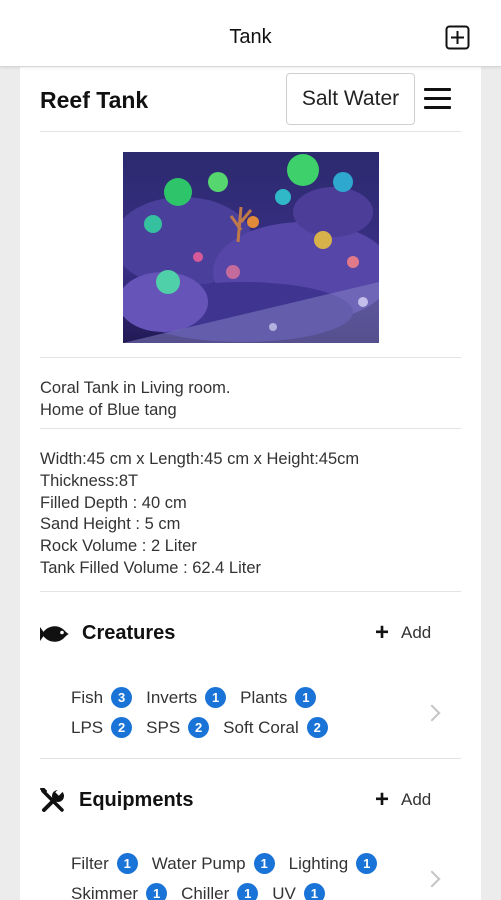  Describe the element at coordinates (52, 800) in the screenshot. I see `tools-icon` at that location.